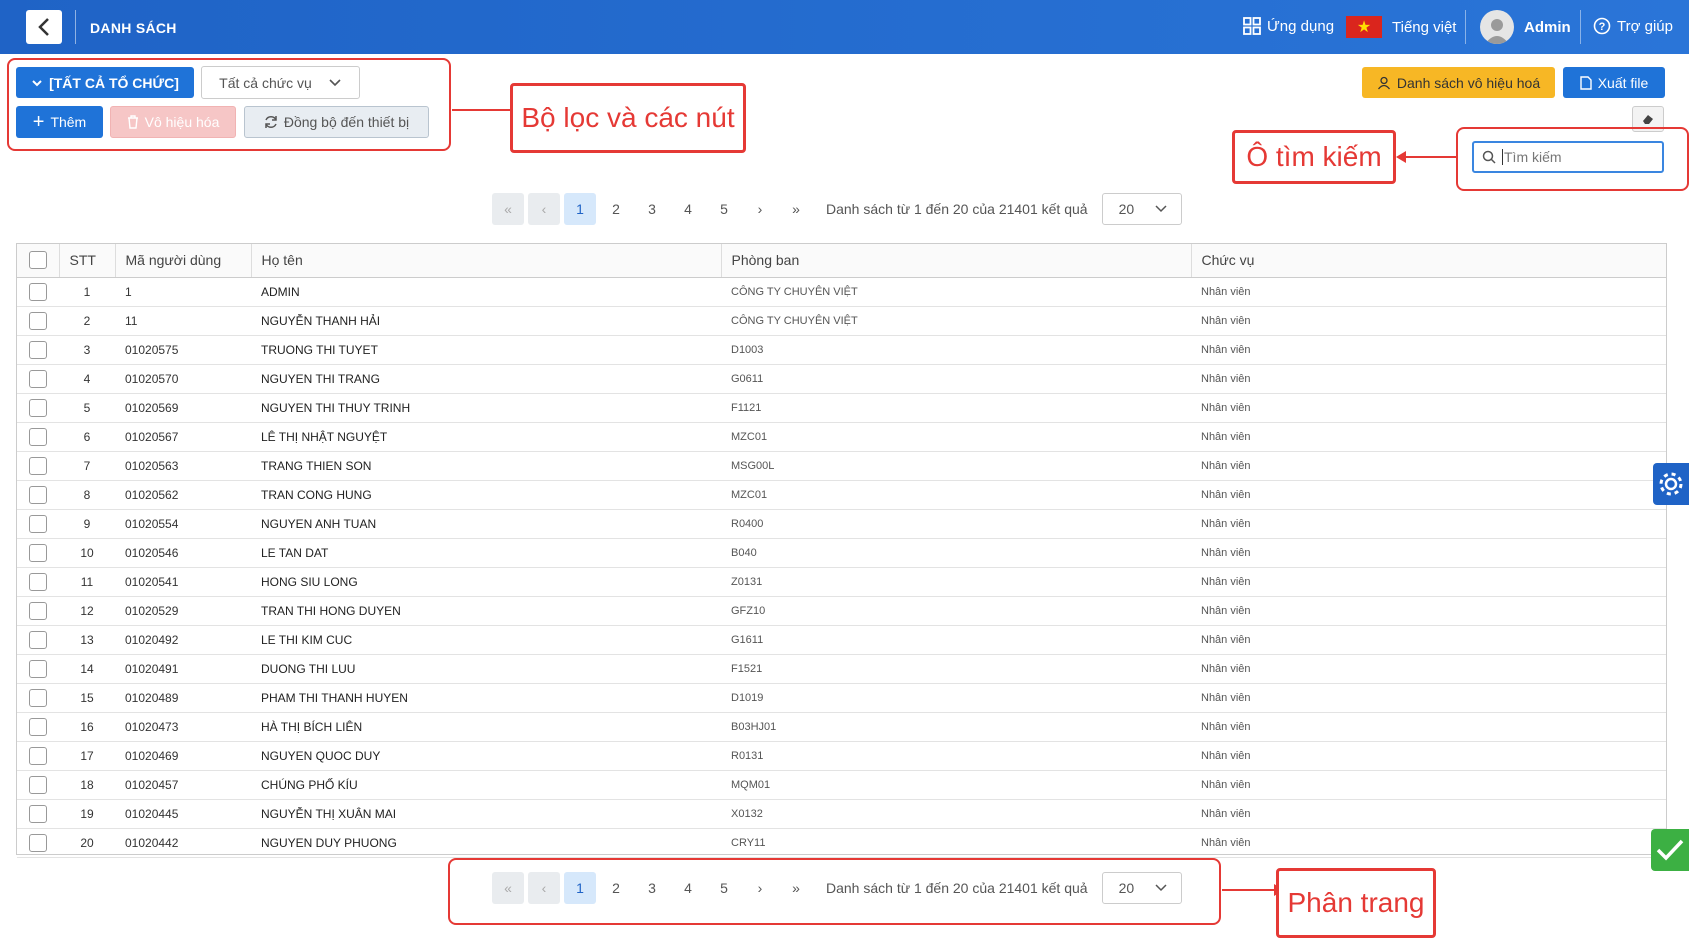 The height and width of the screenshot is (944, 1689). Describe the element at coordinates (794, 291) in the screenshot. I see `cell-department: CÔNG TY CHUYÊN VIỆT` at that location.